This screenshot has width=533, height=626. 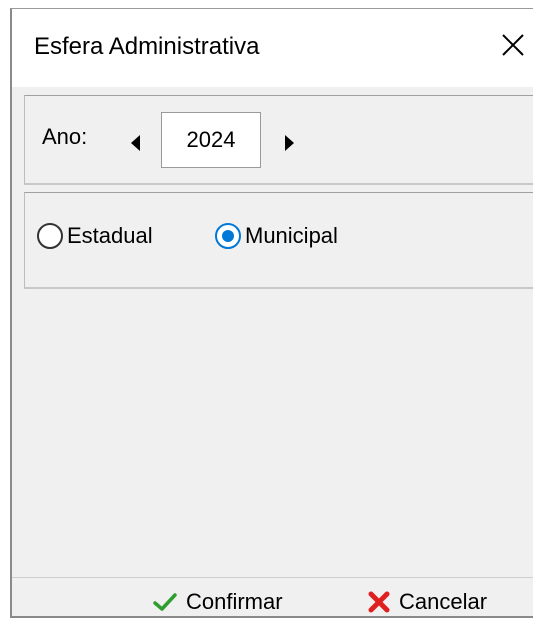 I want to click on close-icon, so click(x=513, y=45).